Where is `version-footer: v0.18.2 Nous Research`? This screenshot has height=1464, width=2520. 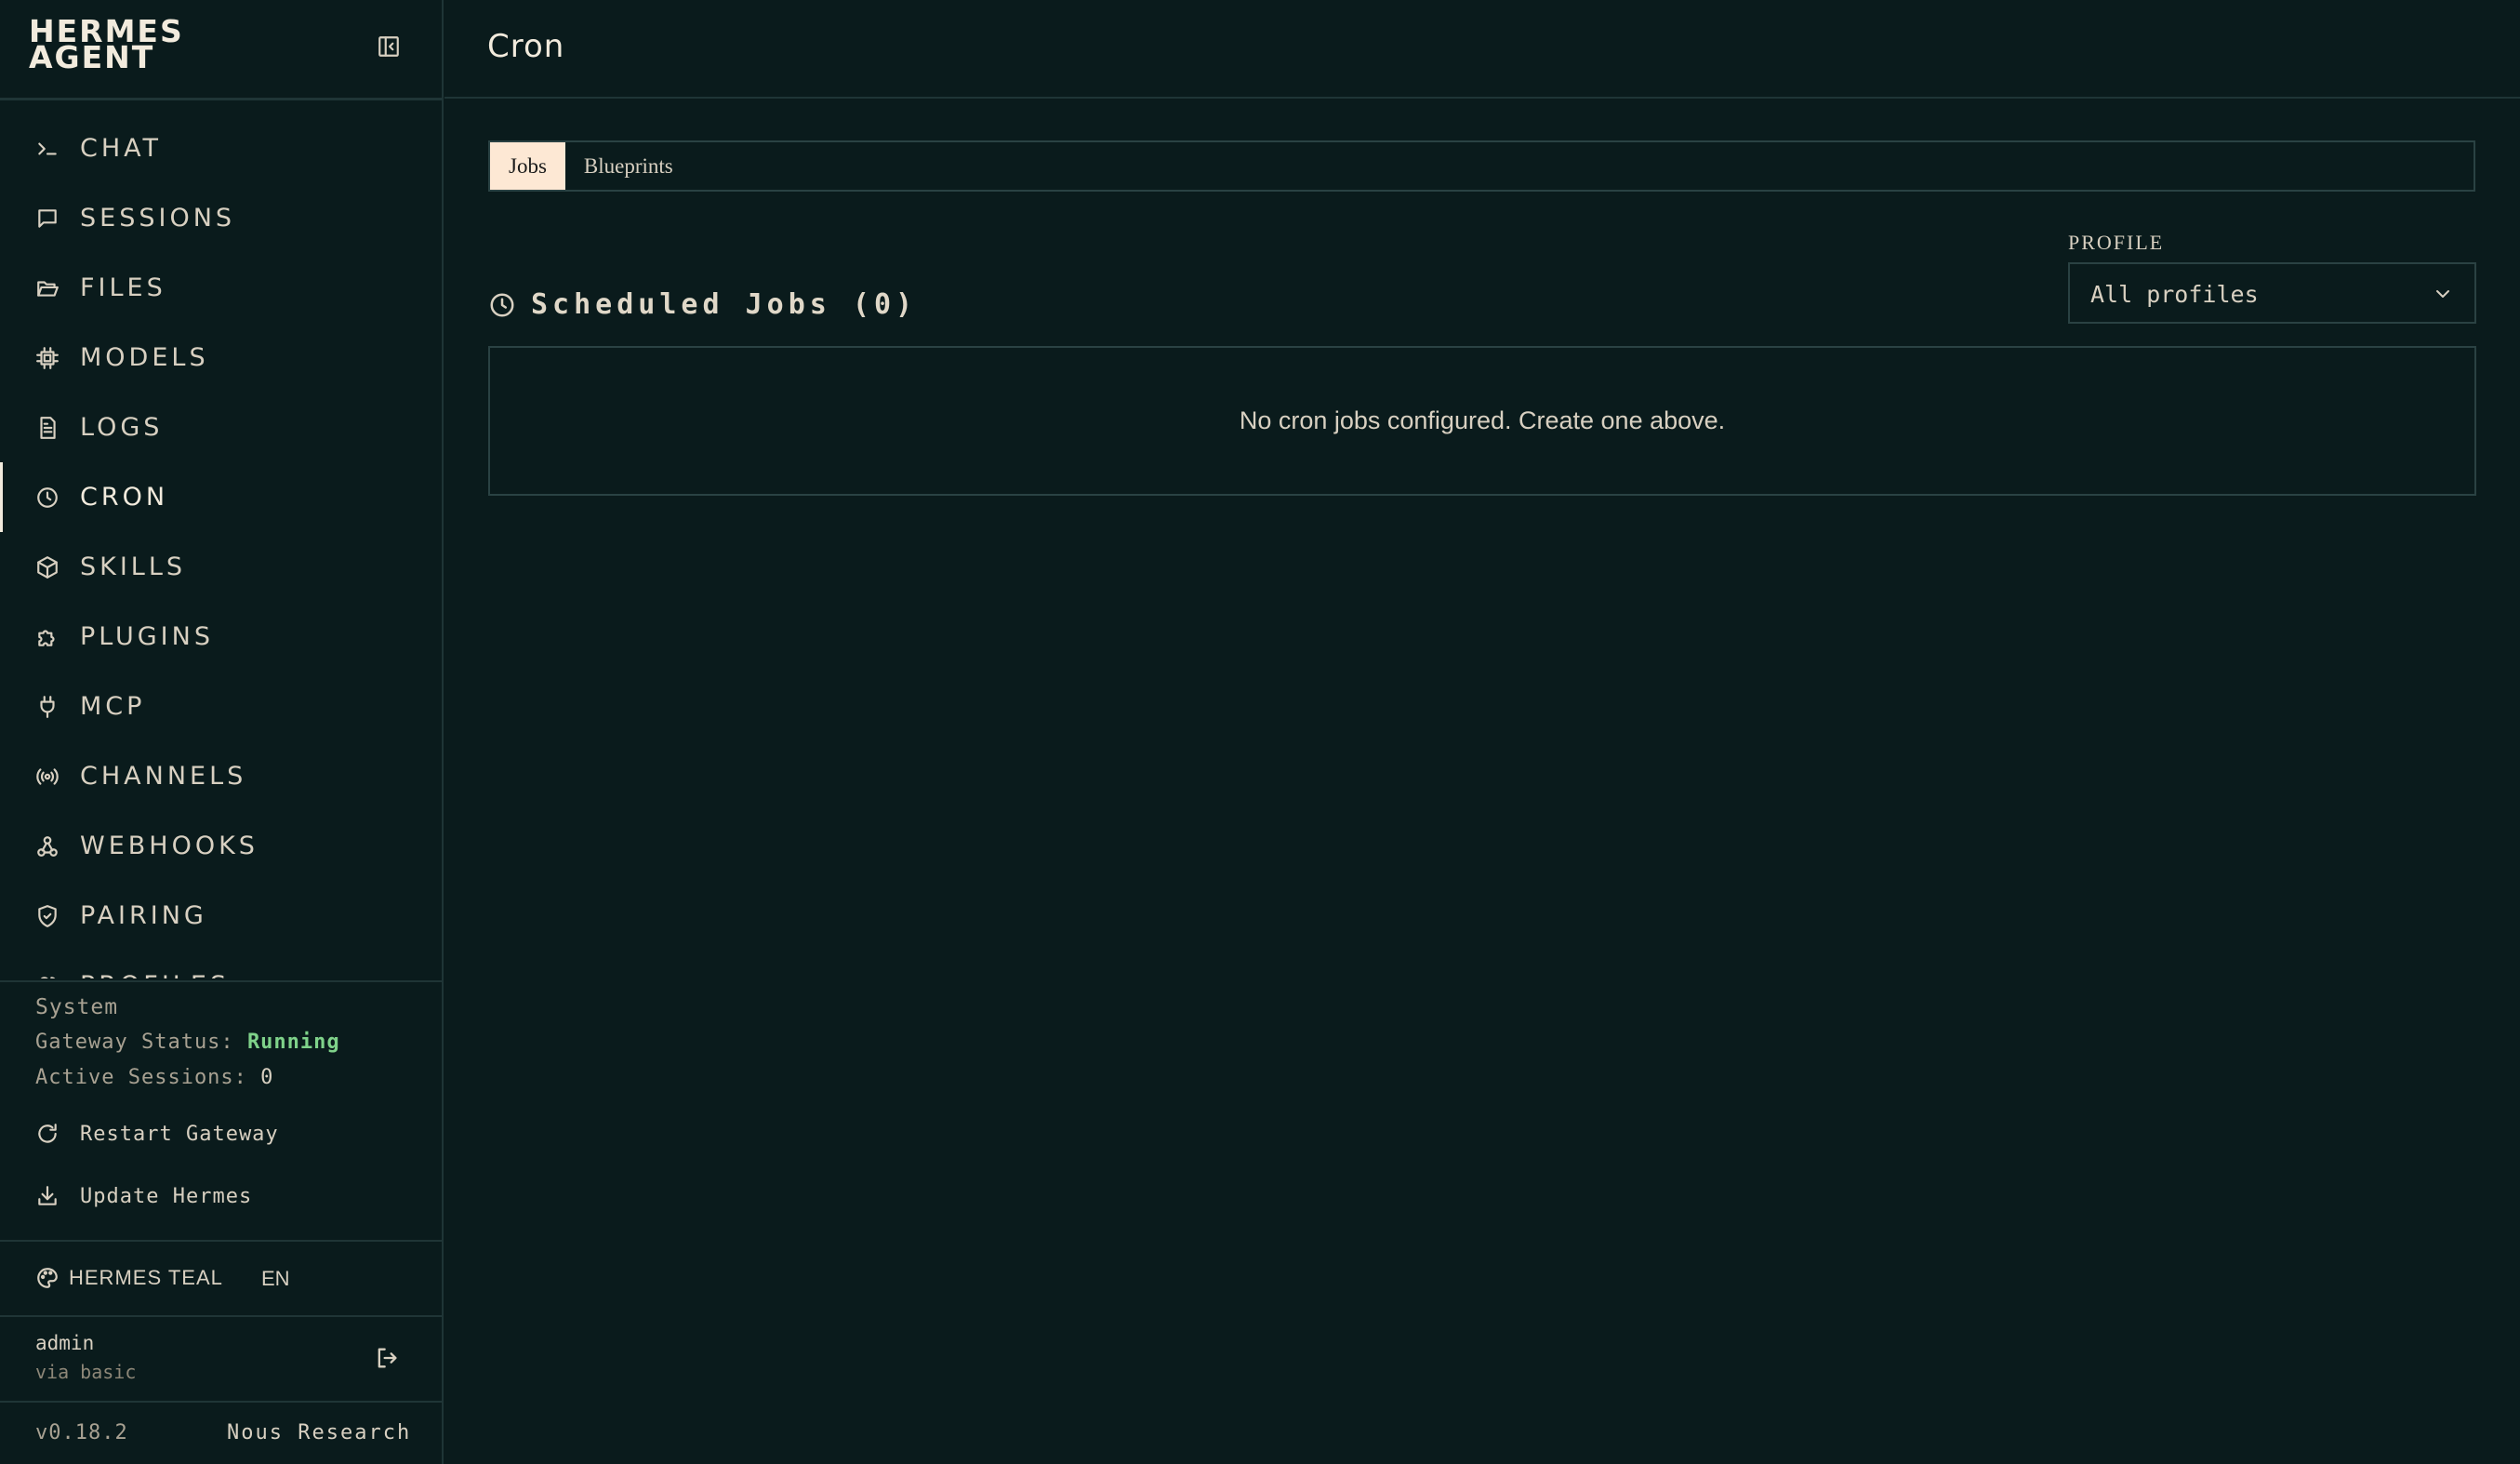 version-footer: v0.18.2 Nous Research is located at coordinates (221, 1432).